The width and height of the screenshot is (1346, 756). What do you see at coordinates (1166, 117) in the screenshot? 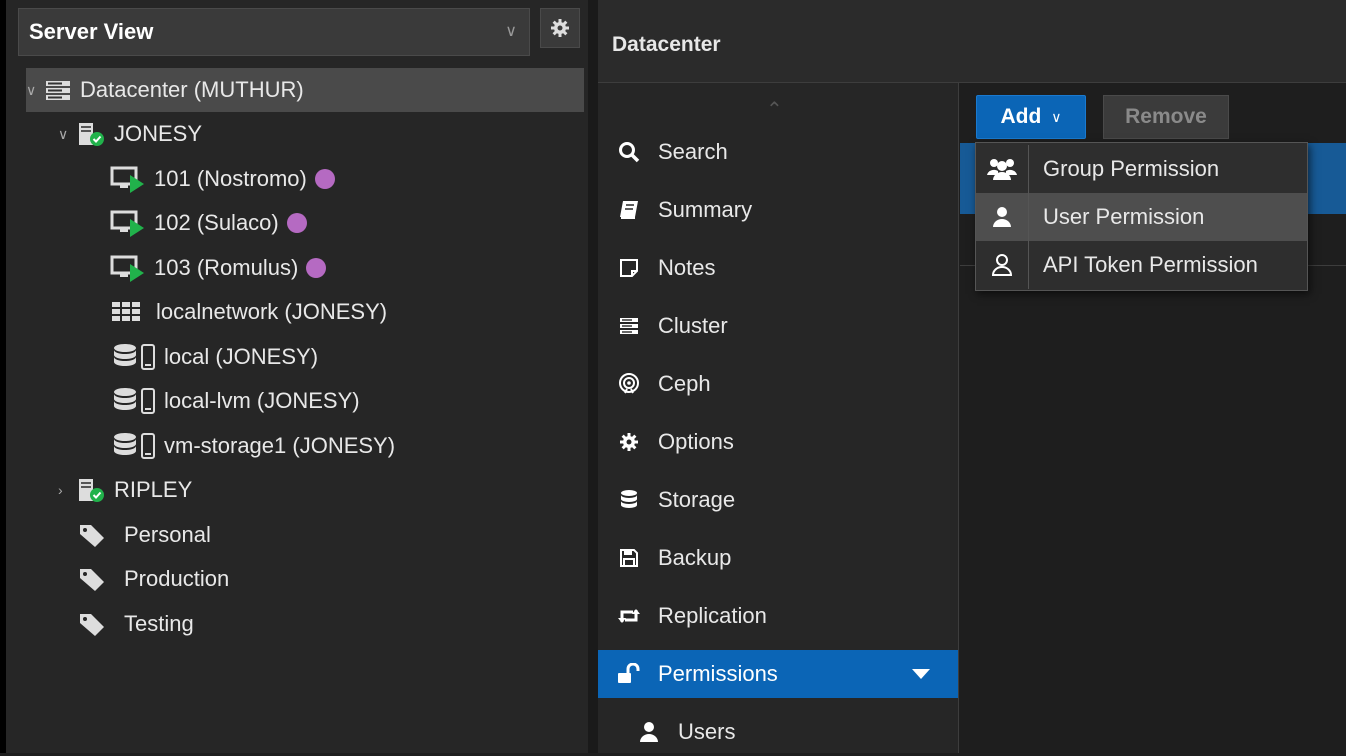
I see `remove-button: Remove` at bounding box center [1166, 117].